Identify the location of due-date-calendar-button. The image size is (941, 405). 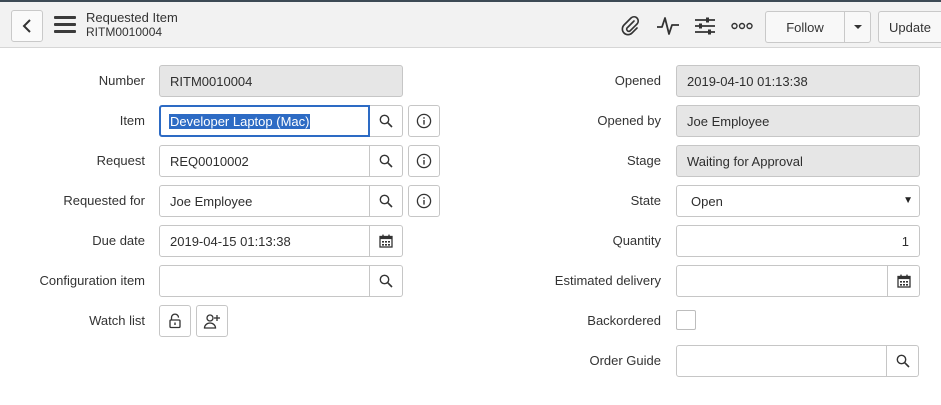
(386, 241).